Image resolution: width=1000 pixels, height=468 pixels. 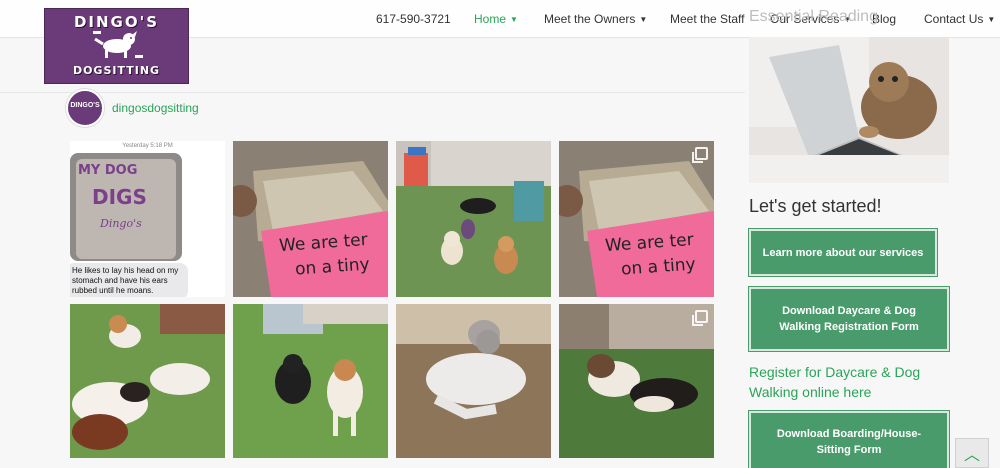 I want to click on instagram-post-2: We are ter on a tiny, so click(x=310, y=219).